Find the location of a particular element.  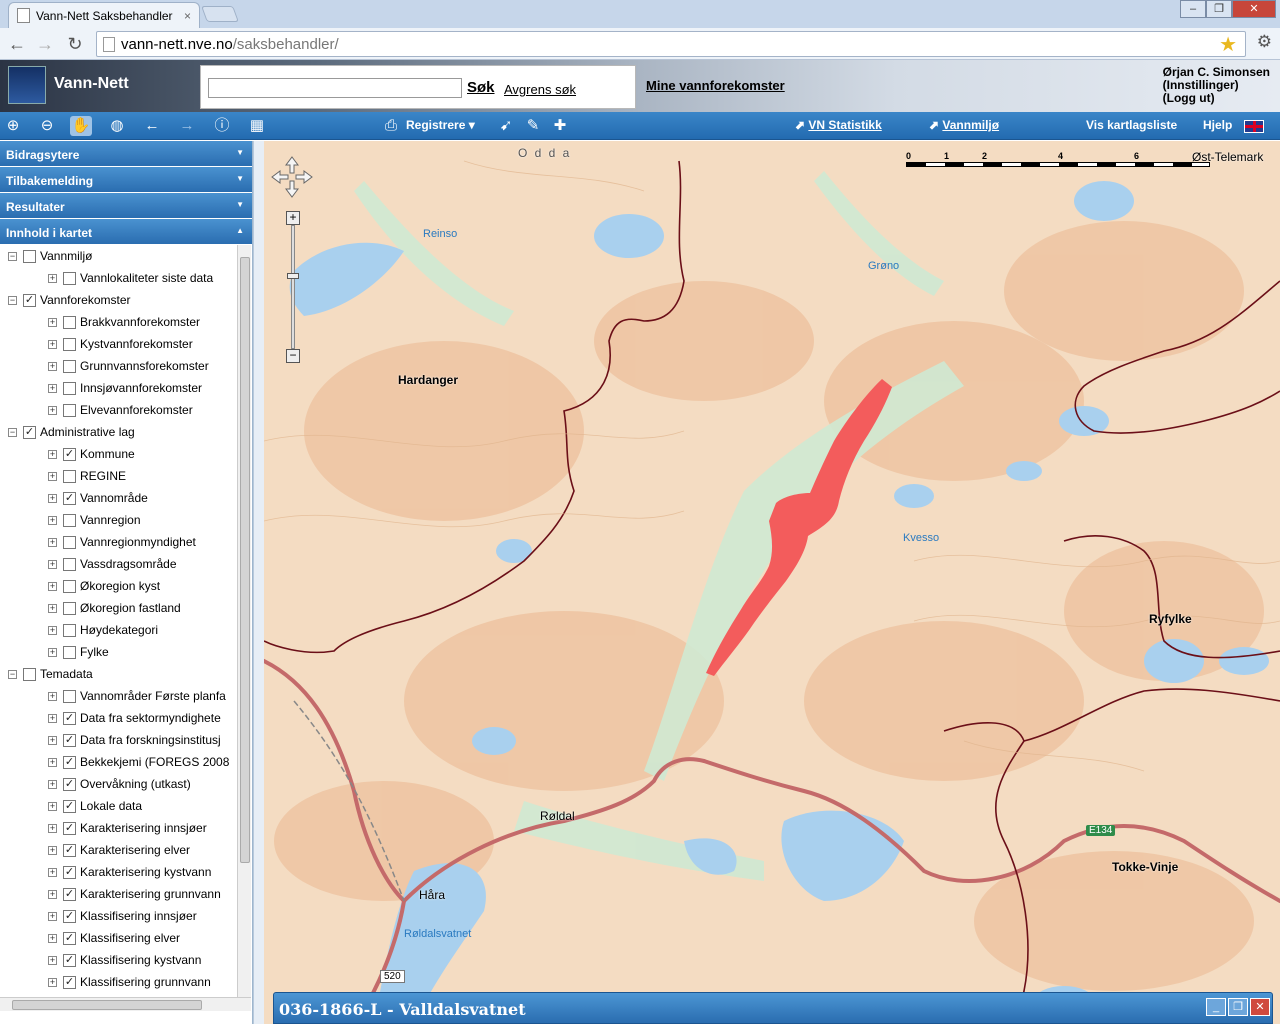

water-environment-link: ⬈ Vannmiljø is located at coordinates (964, 125).